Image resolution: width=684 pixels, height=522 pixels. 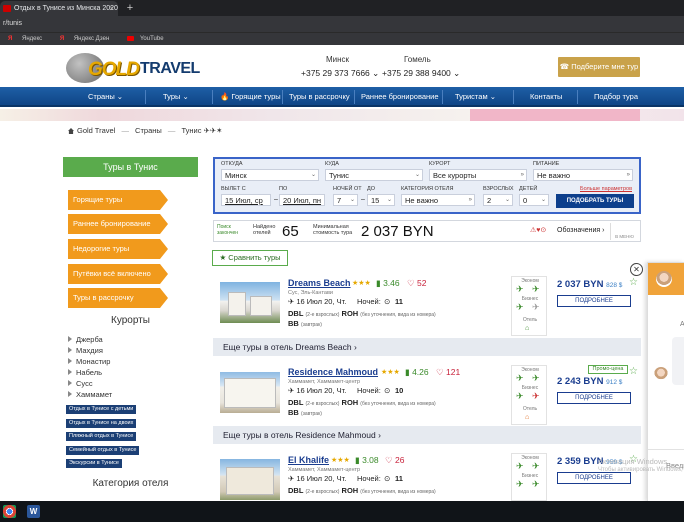 I want to click on nights-value: 10, so click(x=399, y=390).